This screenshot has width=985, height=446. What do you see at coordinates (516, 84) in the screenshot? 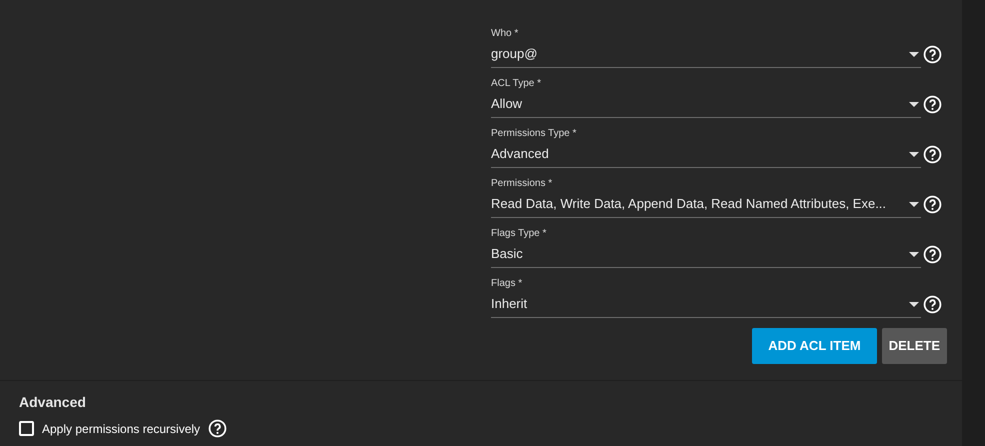
I see `field-label: ACL Type *` at bounding box center [516, 84].